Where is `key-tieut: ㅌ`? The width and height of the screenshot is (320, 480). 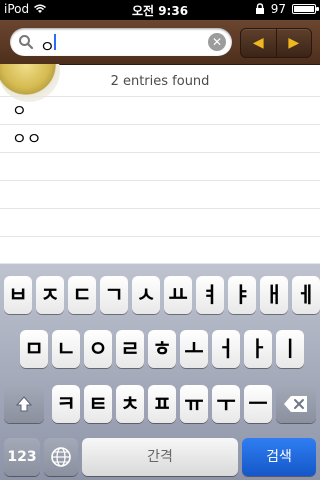
key-tieut: ㅌ is located at coordinates (98, 404).